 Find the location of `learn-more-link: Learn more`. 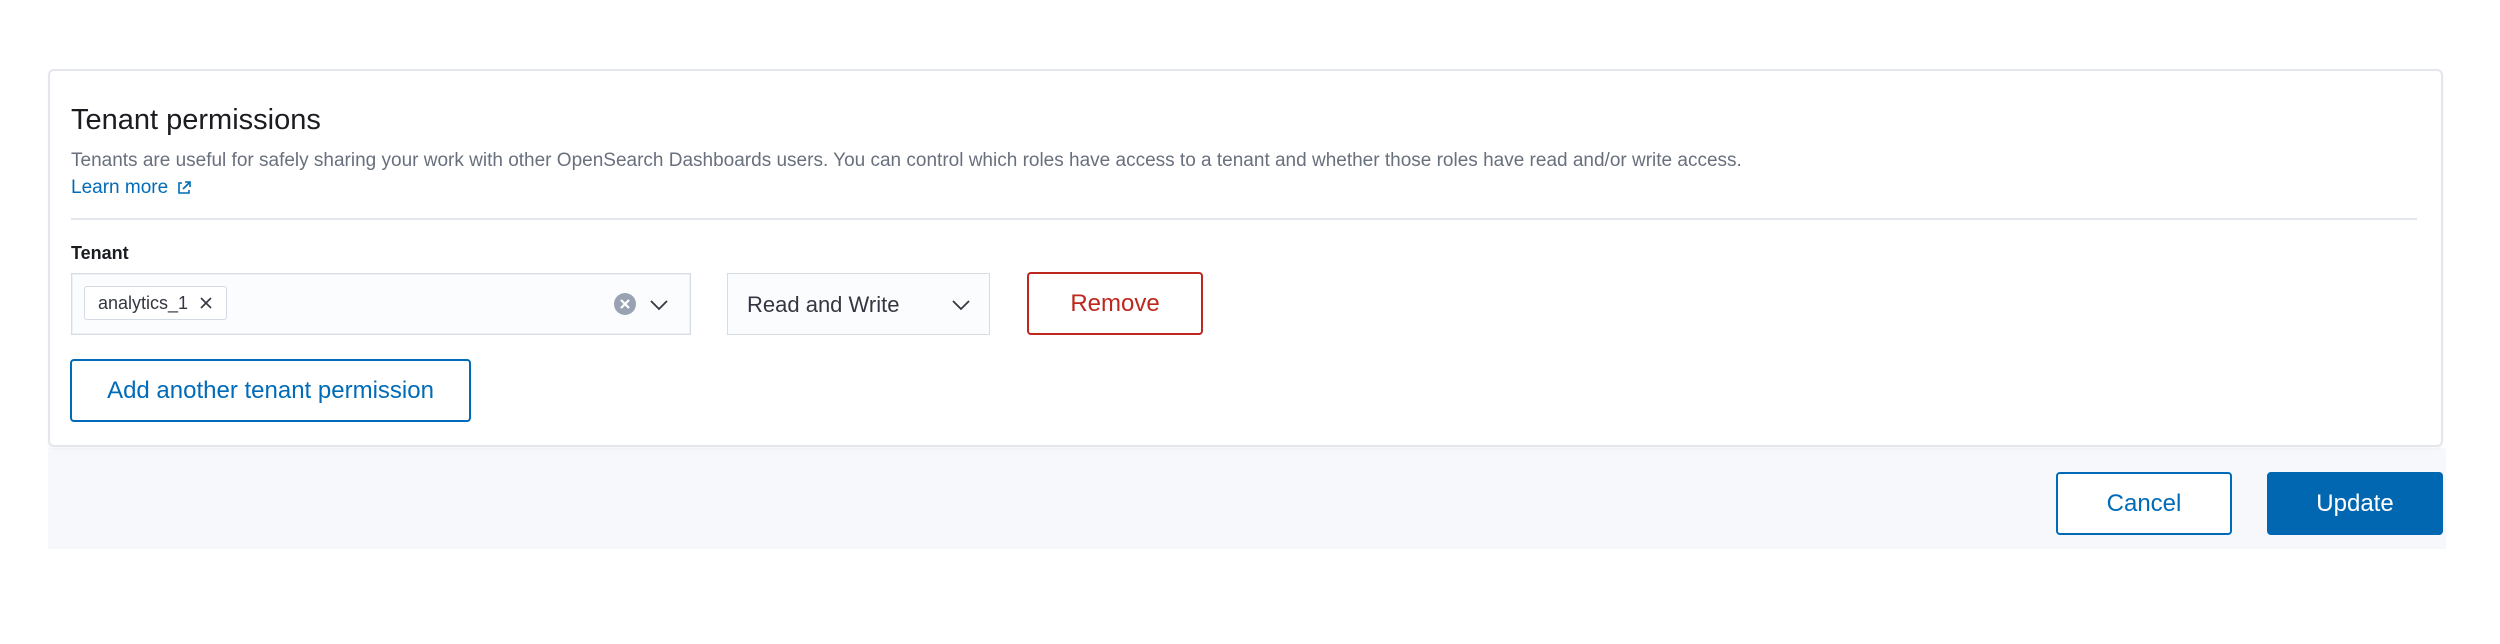

learn-more-link: Learn more is located at coordinates (131, 188).